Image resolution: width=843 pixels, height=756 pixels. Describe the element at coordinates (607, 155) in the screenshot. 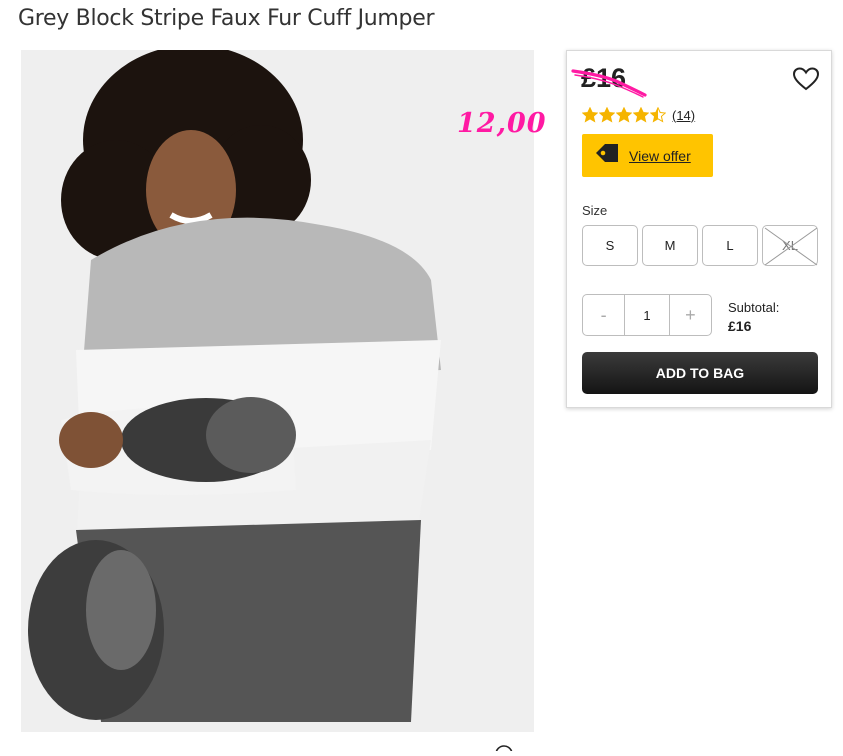

I see `tag-icon` at that location.